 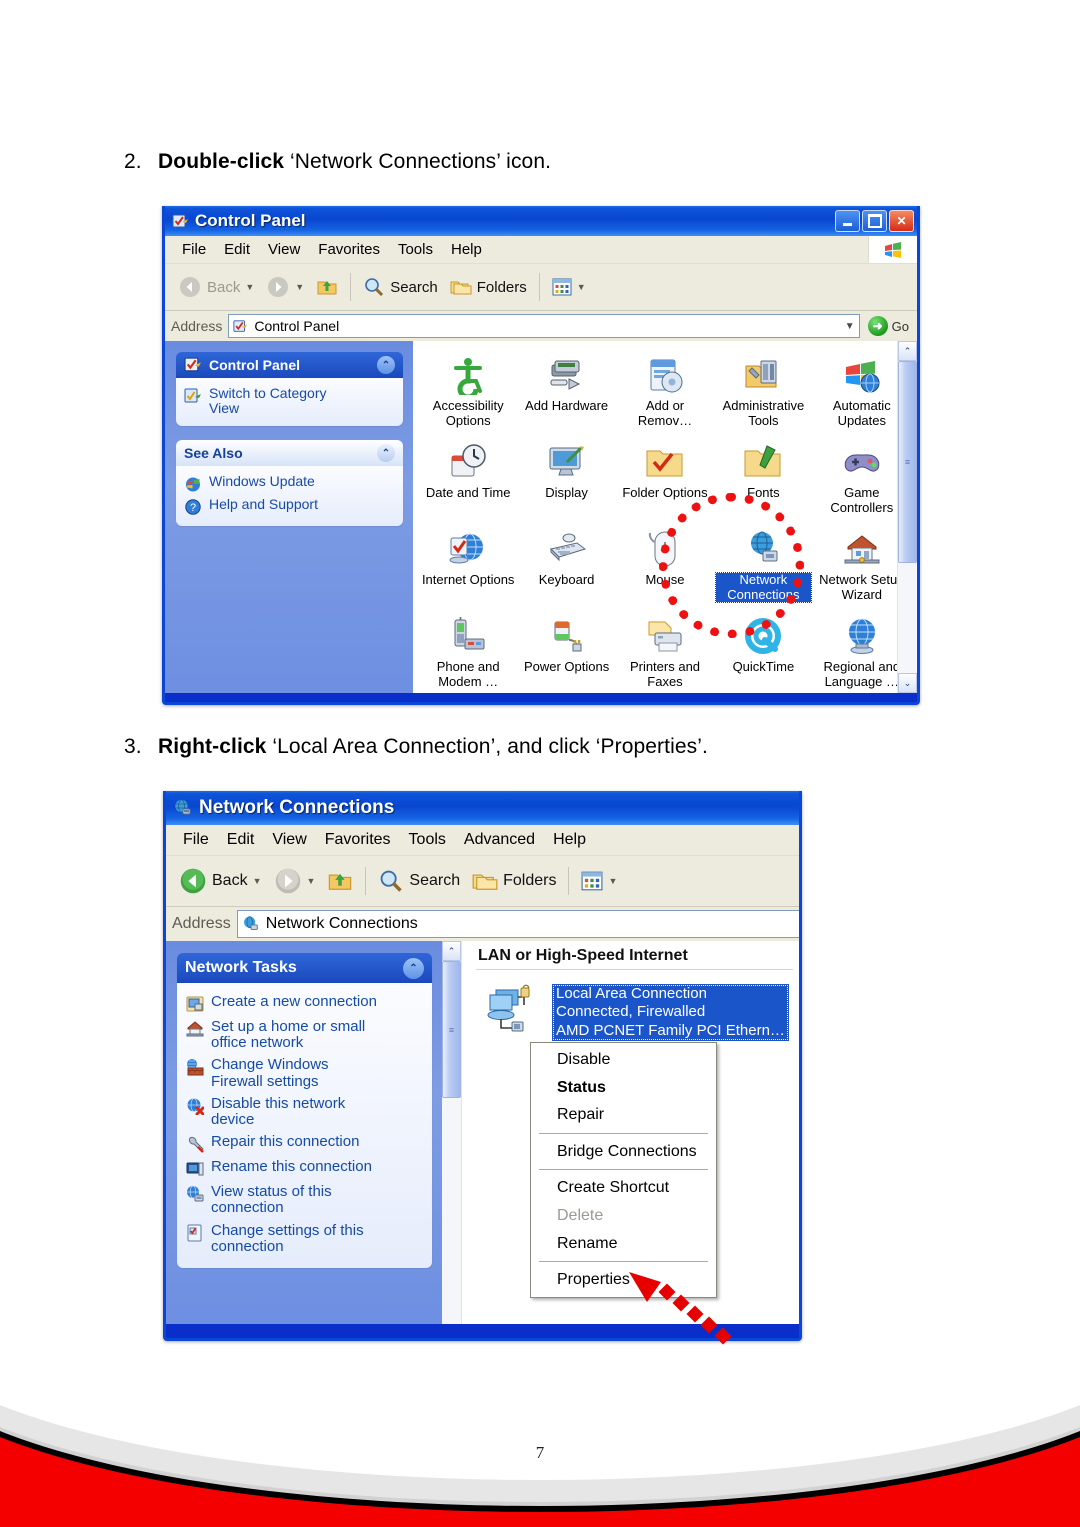 What do you see at coordinates (763, 479) in the screenshot?
I see `cp-icon-fonts: Fonts` at bounding box center [763, 479].